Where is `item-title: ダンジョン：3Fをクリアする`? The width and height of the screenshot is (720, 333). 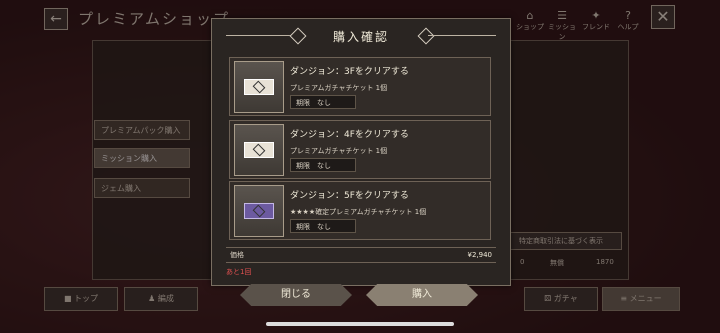
item-title: ダンジョン：3Fをクリアする is located at coordinates (349, 72).